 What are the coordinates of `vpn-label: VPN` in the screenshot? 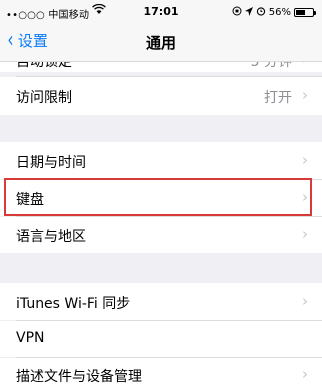 It's located at (30, 338).